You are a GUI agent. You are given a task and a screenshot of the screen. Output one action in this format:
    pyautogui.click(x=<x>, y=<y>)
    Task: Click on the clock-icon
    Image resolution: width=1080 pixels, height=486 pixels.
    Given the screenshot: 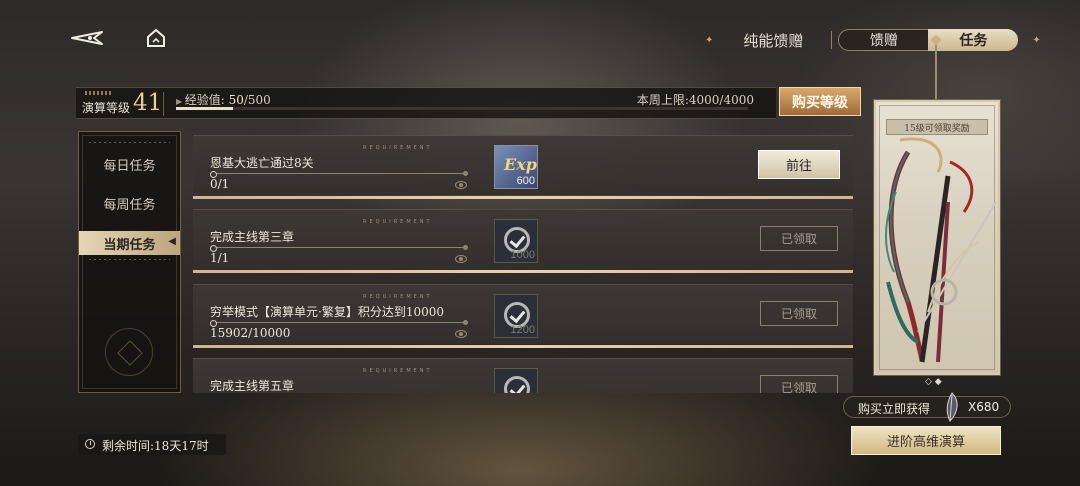 What is the action you would take?
    pyautogui.click(x=90, y=444)
    